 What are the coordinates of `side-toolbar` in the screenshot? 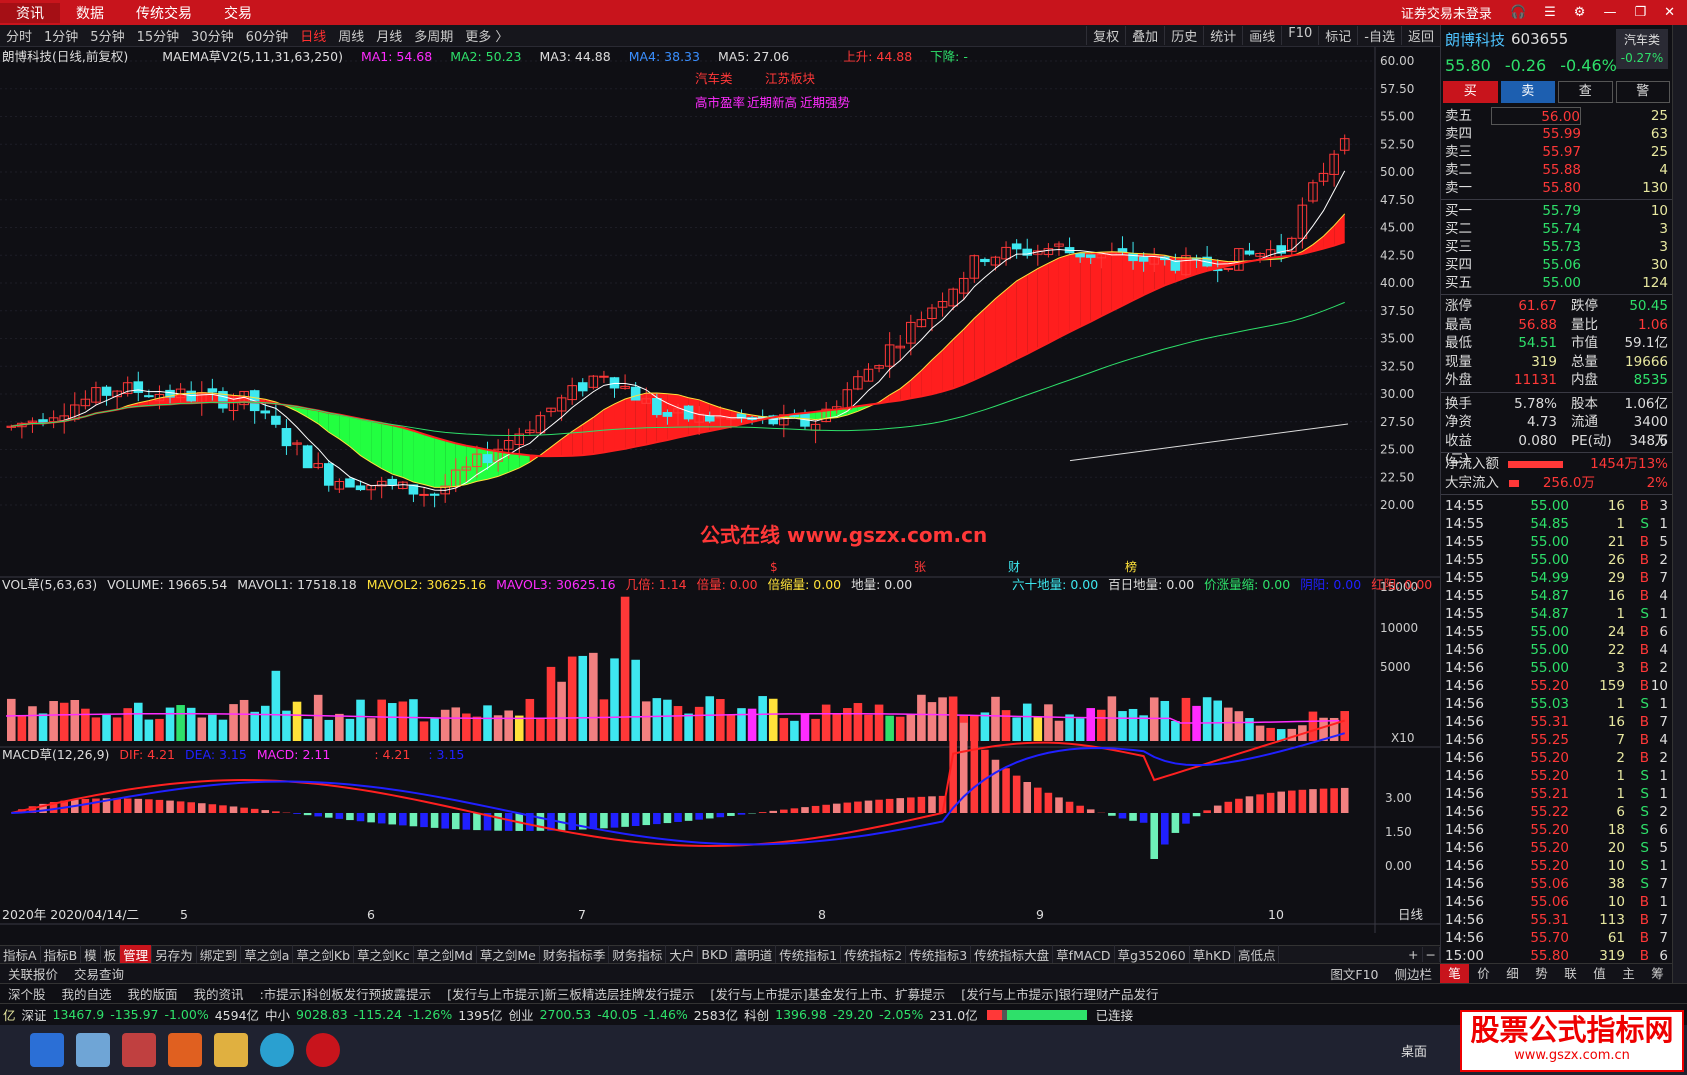 It's located at (1679, 540).